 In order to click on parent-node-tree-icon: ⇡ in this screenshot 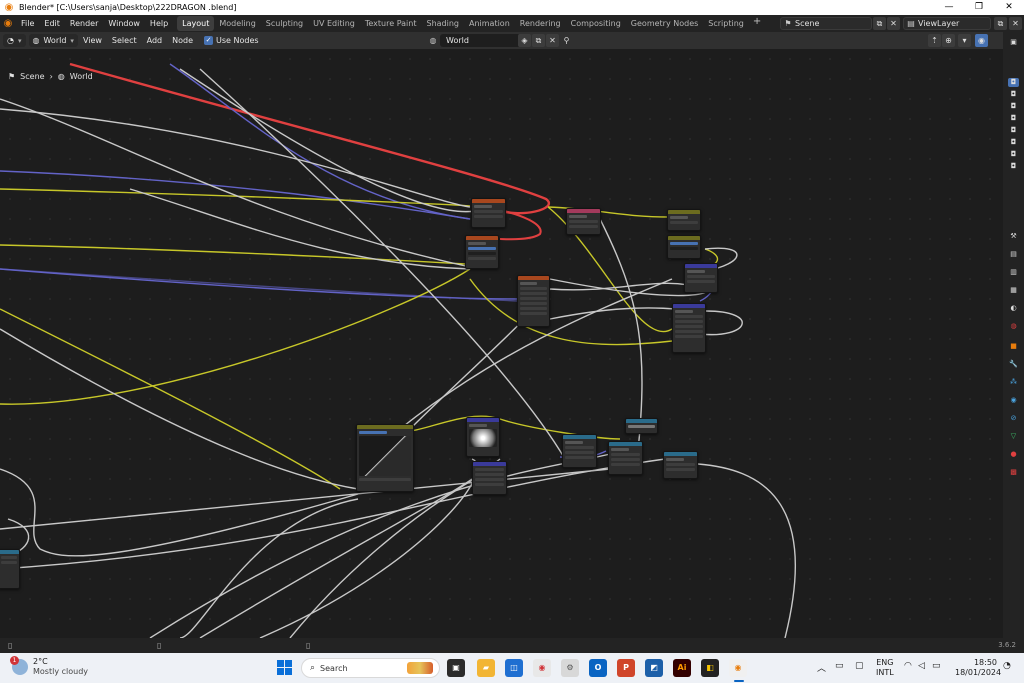, I will do `click(934, 40)`.